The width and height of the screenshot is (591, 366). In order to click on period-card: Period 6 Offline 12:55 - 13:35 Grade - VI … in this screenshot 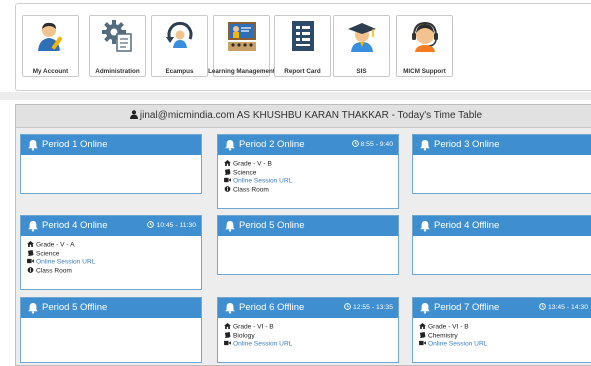, I will do `click(308, 330)`.